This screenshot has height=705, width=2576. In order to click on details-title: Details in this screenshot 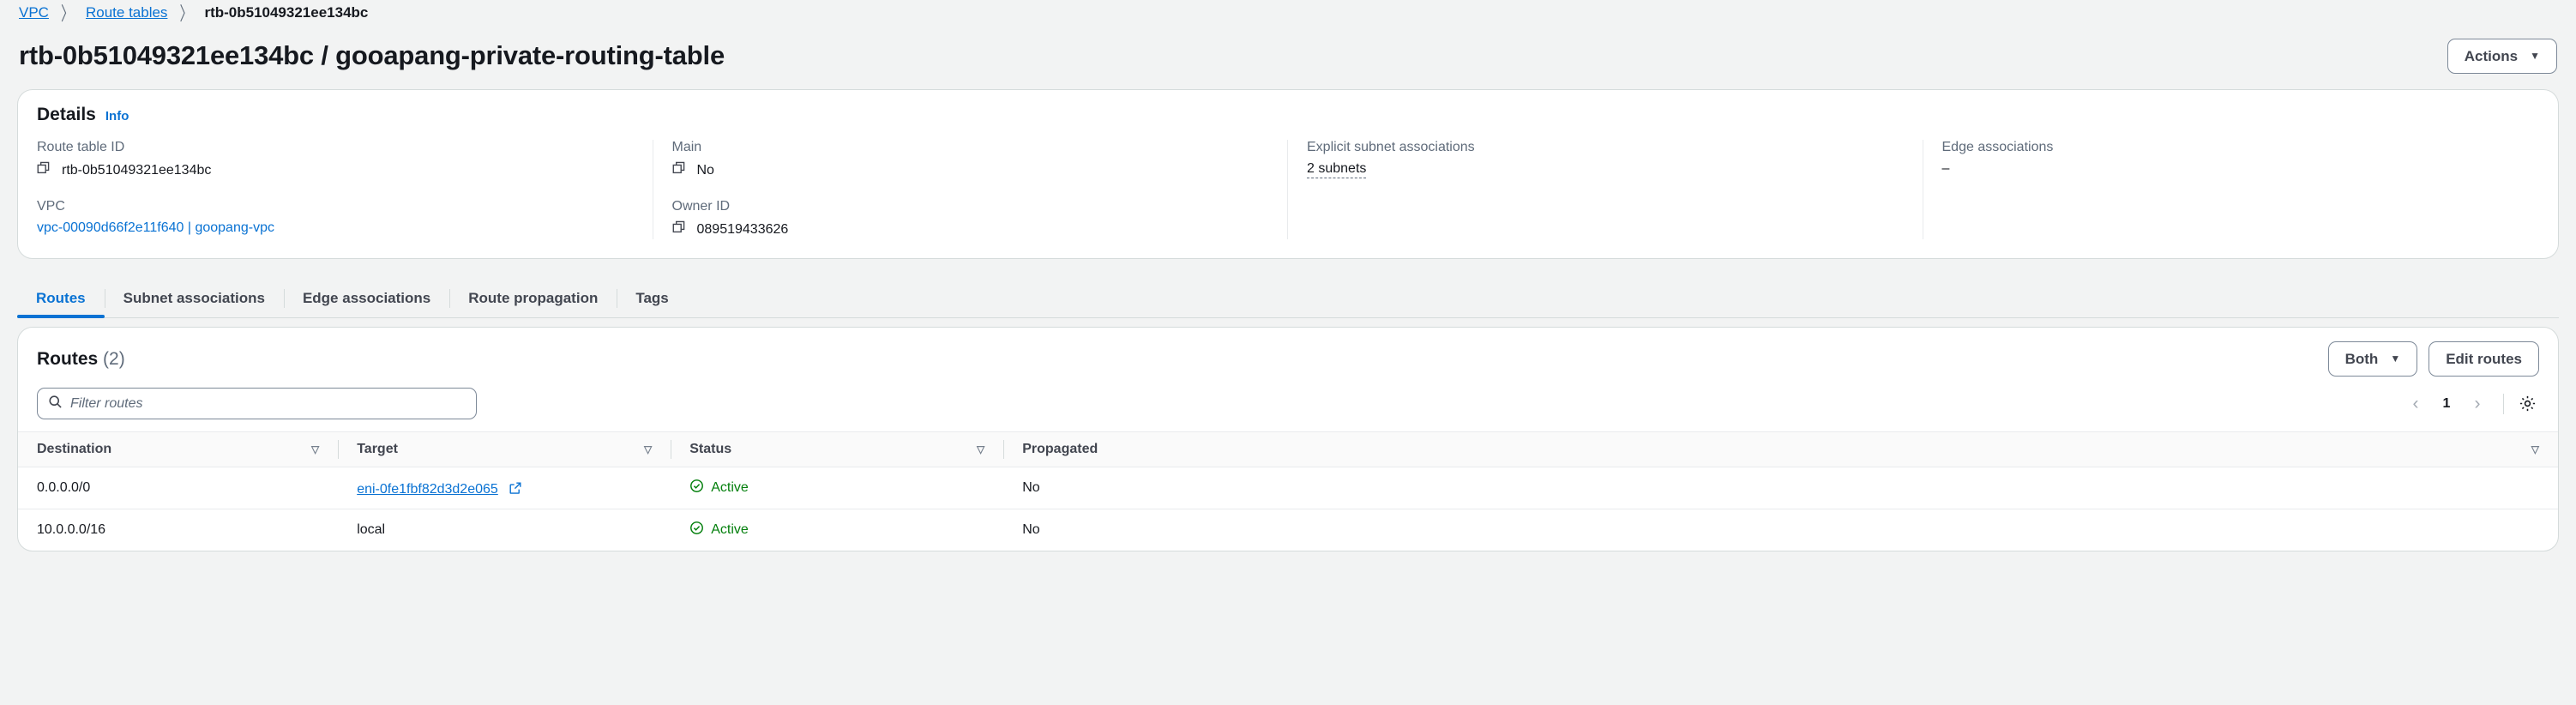, I will do `click(66, 114)`.